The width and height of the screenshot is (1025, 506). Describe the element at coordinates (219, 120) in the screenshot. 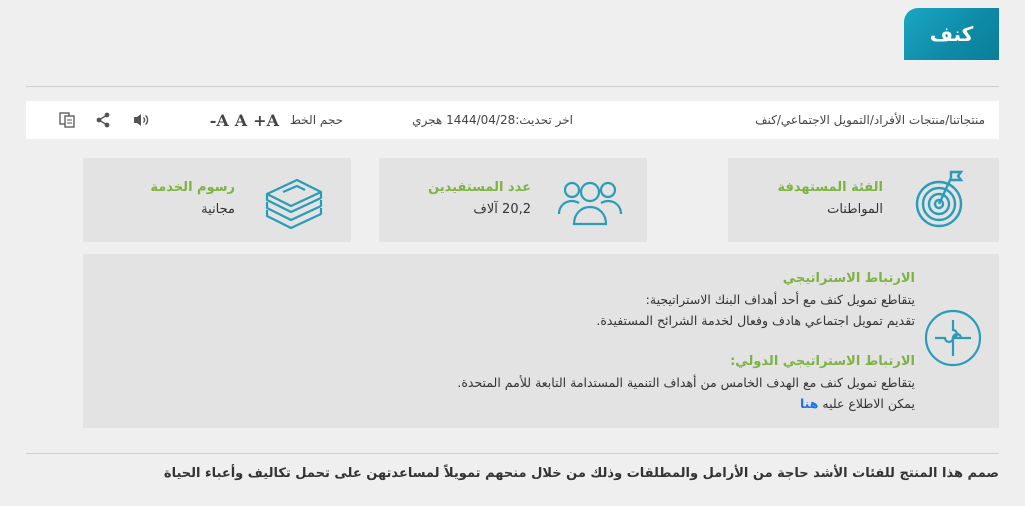

I see `font-decrease-button: -A` at that location.